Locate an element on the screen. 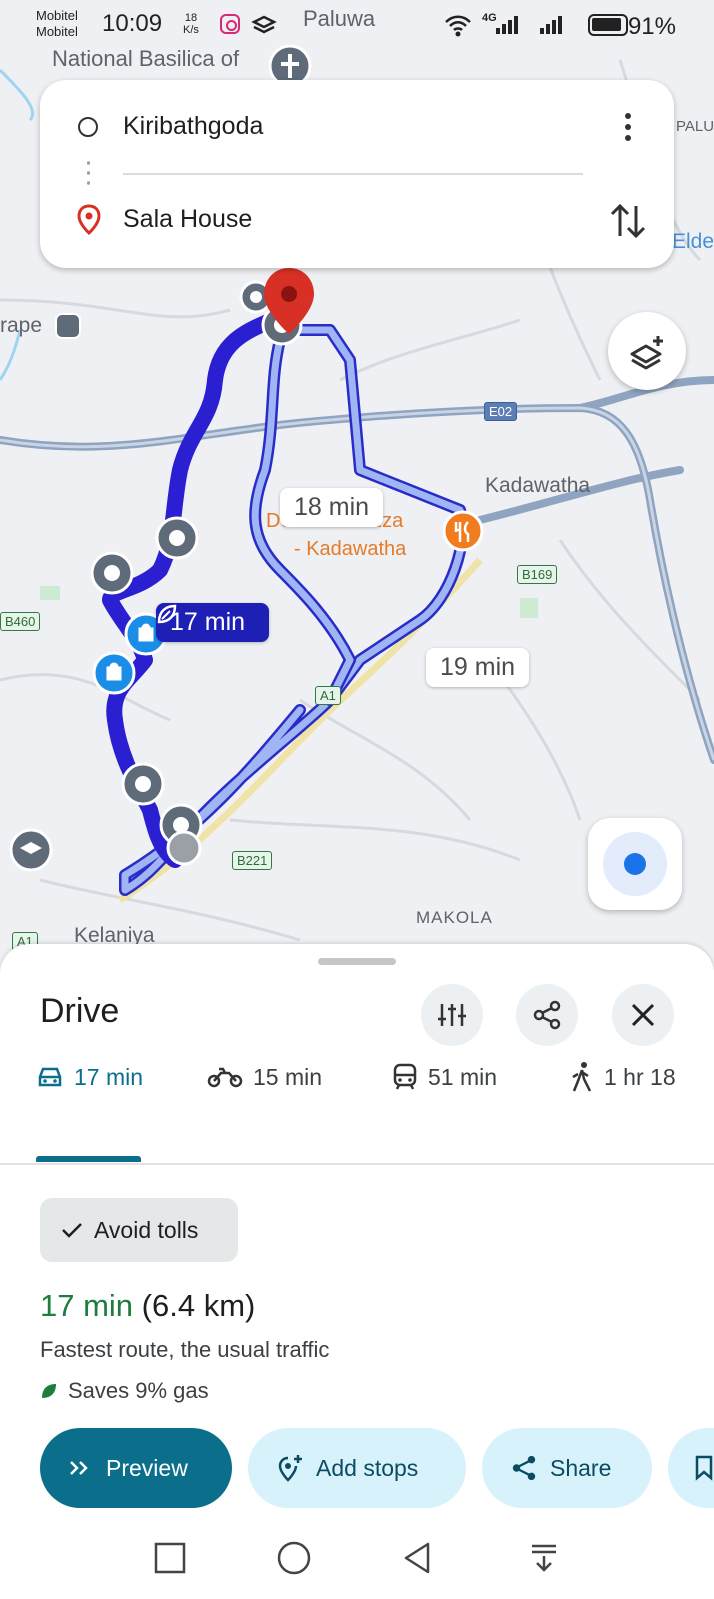 The width and height of the screenshot is (714, 1599). origin-input: Kiribathgoda is located at coordinates (193, 126).